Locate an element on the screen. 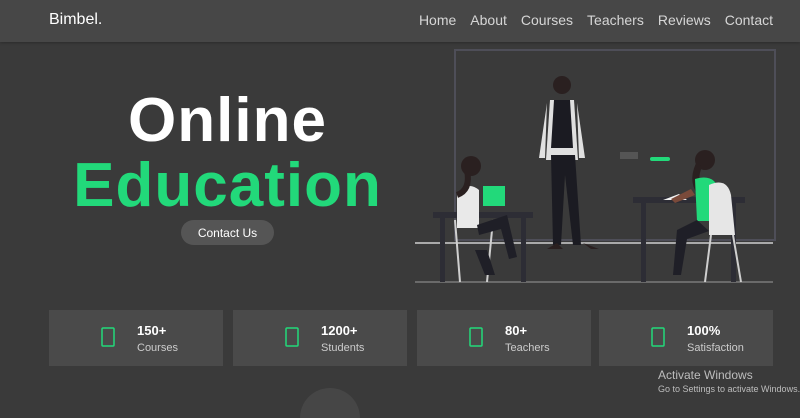 This screenshot has height=418, width=800. stat-label: Satisfaction is located at coordinates (715, 348).